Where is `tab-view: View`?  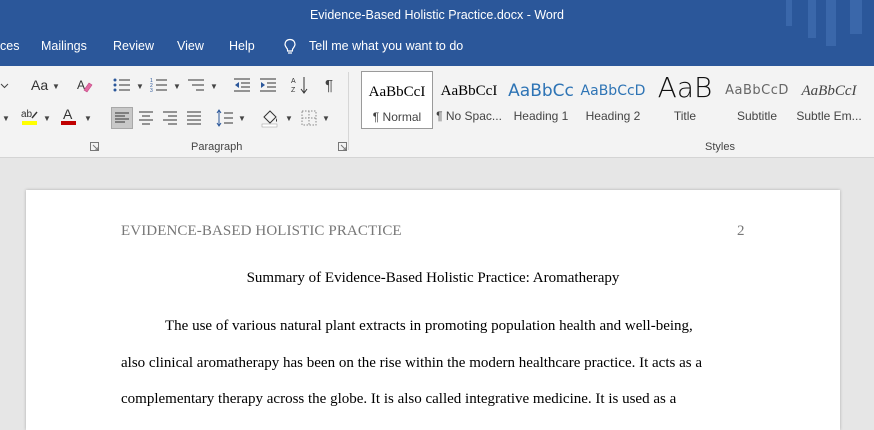 tab-view: View is located at coordinates (190, 46).